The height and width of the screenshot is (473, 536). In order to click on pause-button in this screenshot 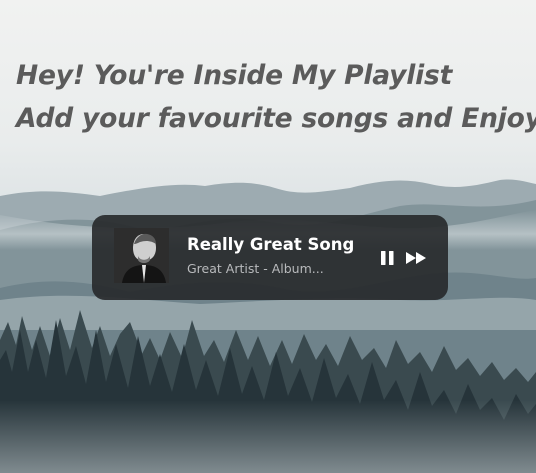, I will do `click(388, 258)`.